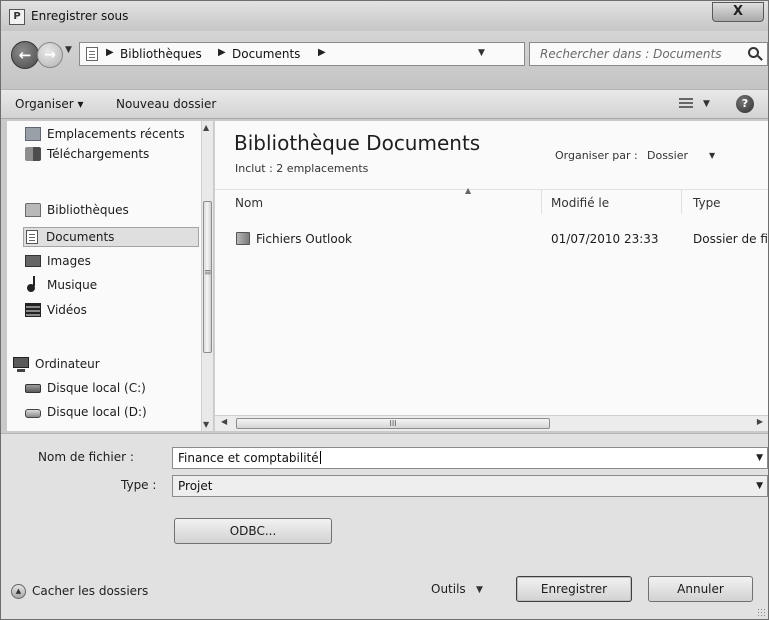 This screenshot has height=620, width=769. I want to click on filename-field: Finance et comptabilité ▼, so click(470, 458).